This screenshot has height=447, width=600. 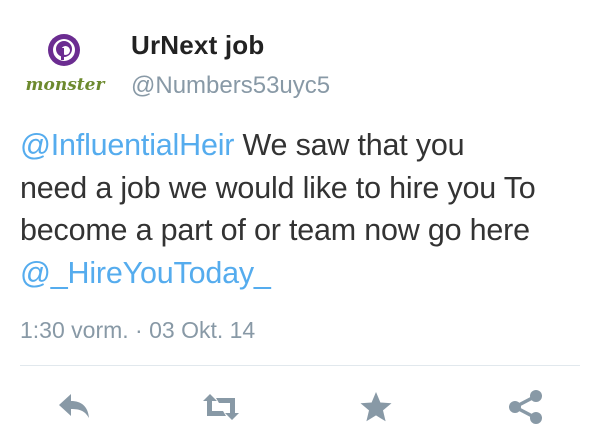 What do you see at coordinates (66, 85) in the screenshot?
I see `avatar-logo-text: monster` at bounding box center [66, 85].